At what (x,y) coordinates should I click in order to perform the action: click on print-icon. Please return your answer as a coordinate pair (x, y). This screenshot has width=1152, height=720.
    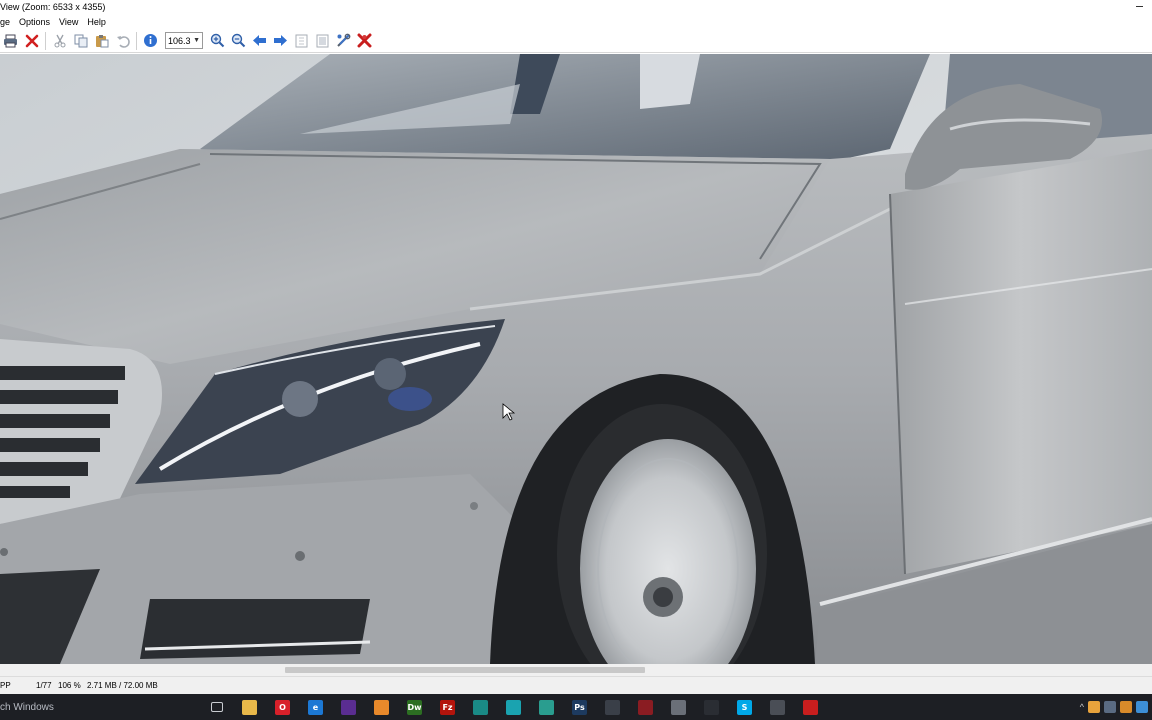
    Looking at the image, I should click on (10, 40).